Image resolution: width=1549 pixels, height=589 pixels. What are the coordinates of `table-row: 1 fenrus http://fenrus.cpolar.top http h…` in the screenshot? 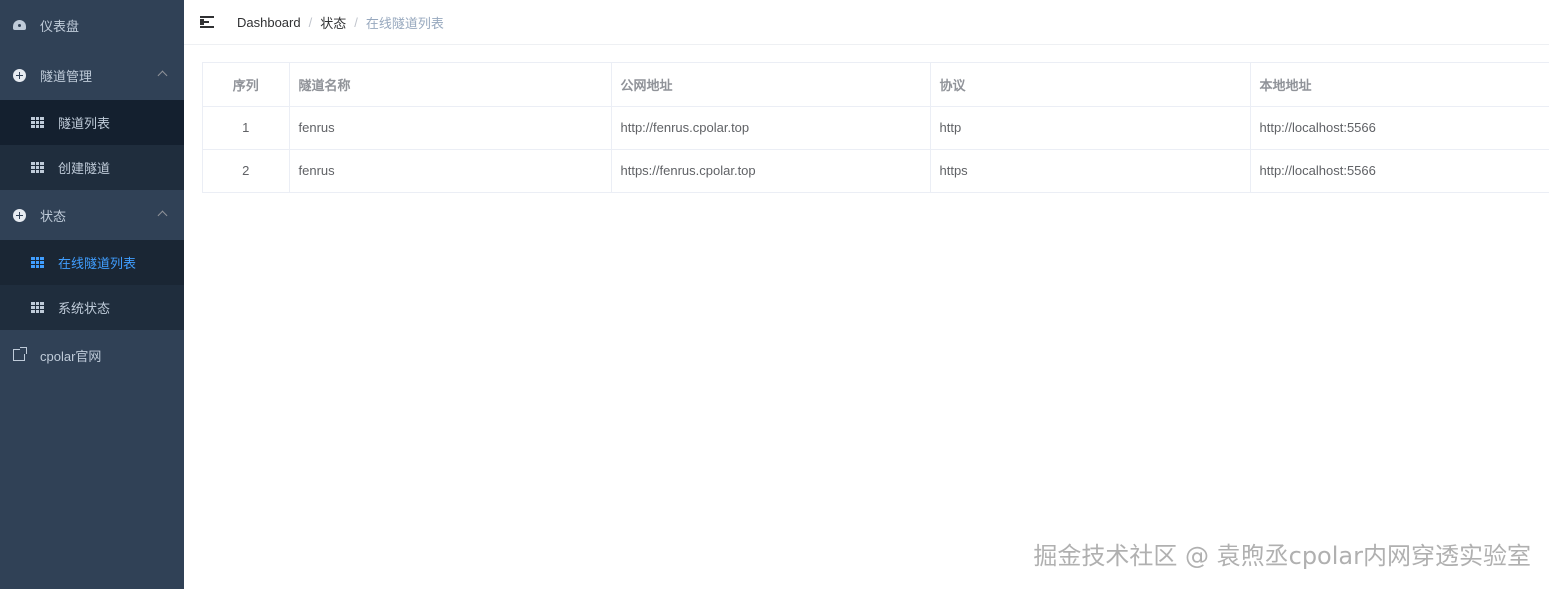 It's located at (876, 128).